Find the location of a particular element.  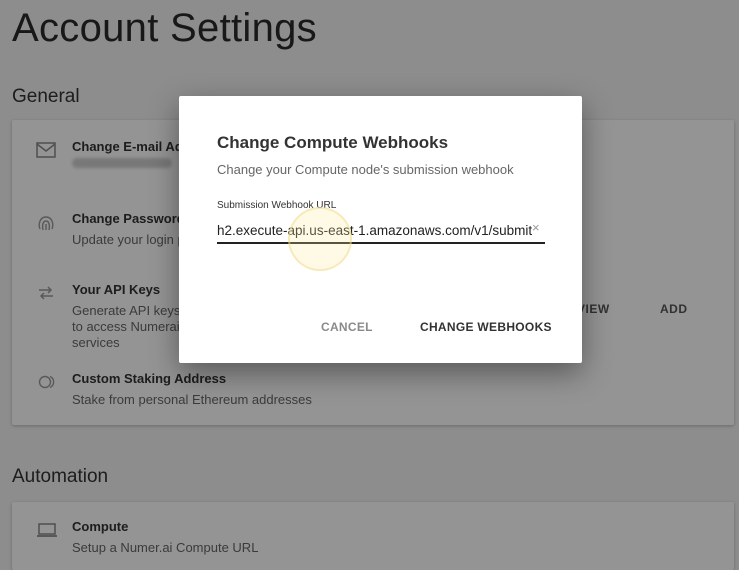

webhook-url-label: Submission Webhook URL is located at coordinates (277, 205).